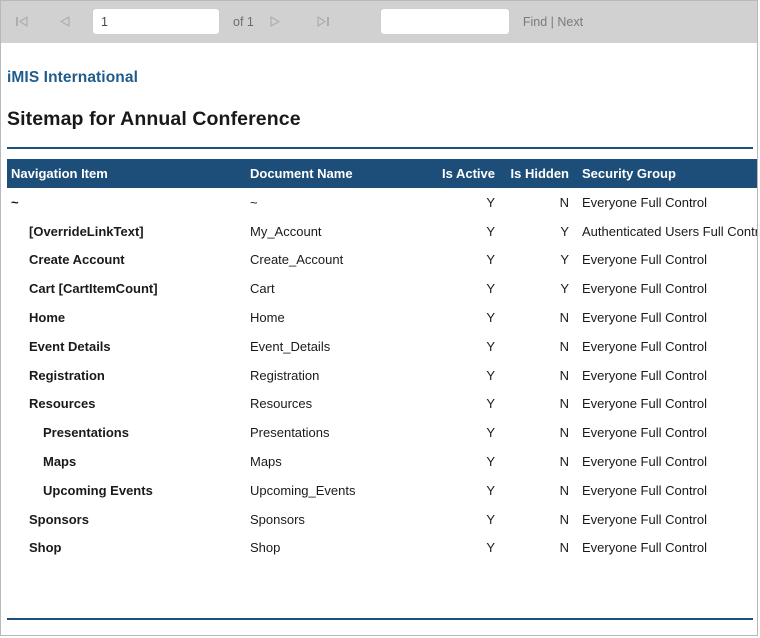  Describe the element at coordinates (93, 289) in the screenshot. I see `cell-navigation-item: Cart [CartItemCount]` at that location.